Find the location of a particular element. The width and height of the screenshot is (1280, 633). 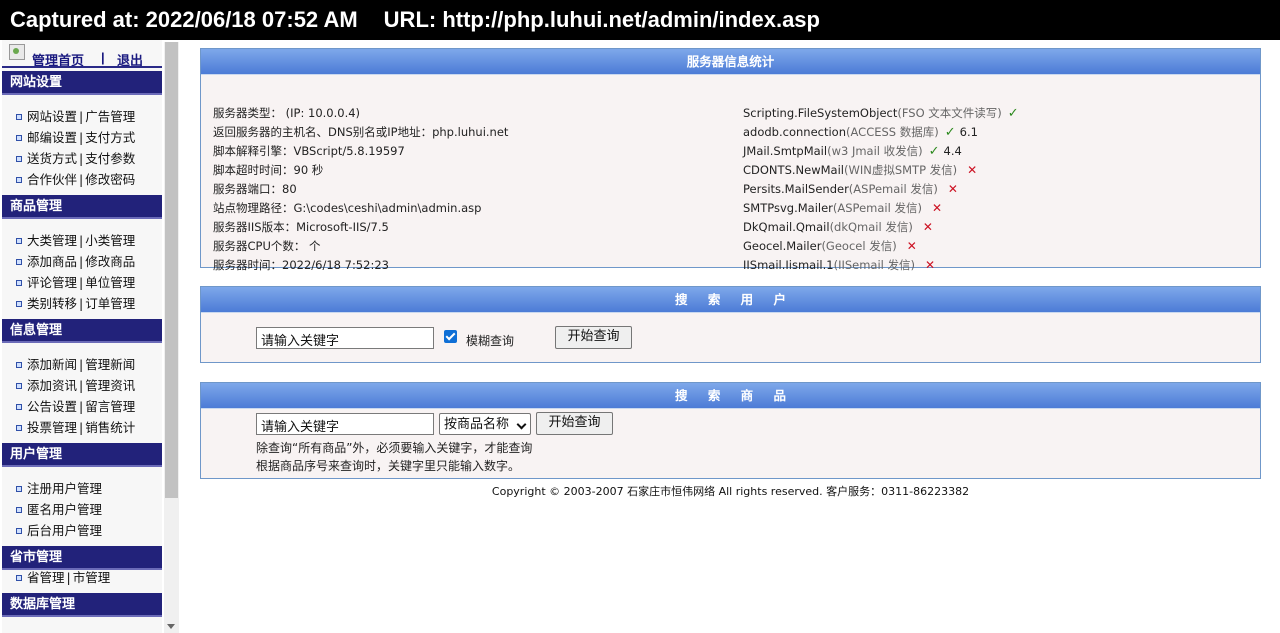

goods-search-field-select: 按商品名称 is located at coordinates (485, 424).